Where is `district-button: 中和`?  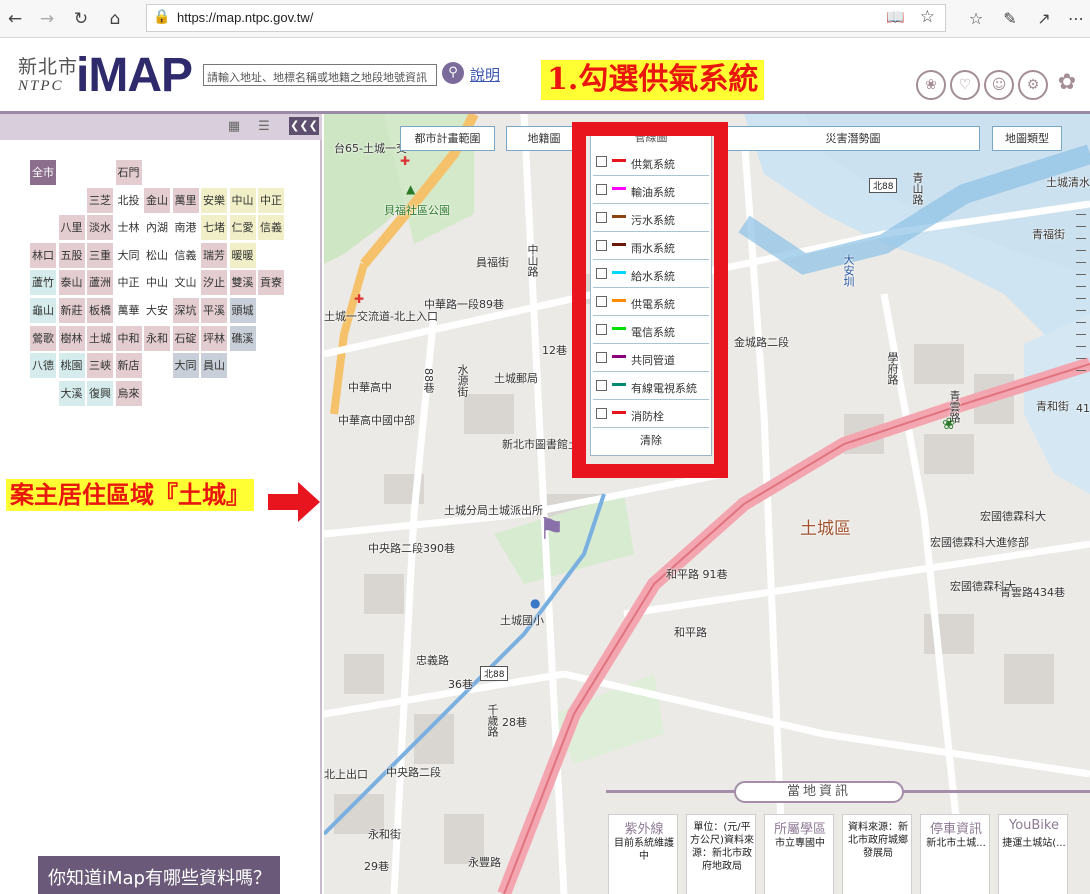 district-button: 中和 is located at coordinates (128, 338).